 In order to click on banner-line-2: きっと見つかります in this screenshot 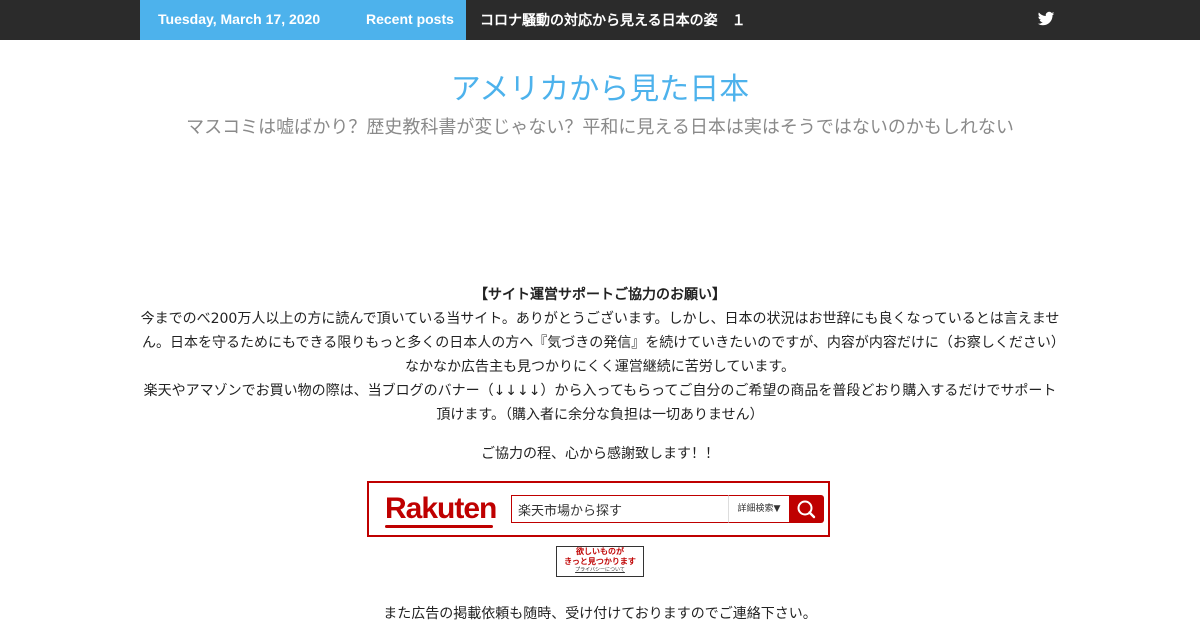, I will do `click(600, 561)`.